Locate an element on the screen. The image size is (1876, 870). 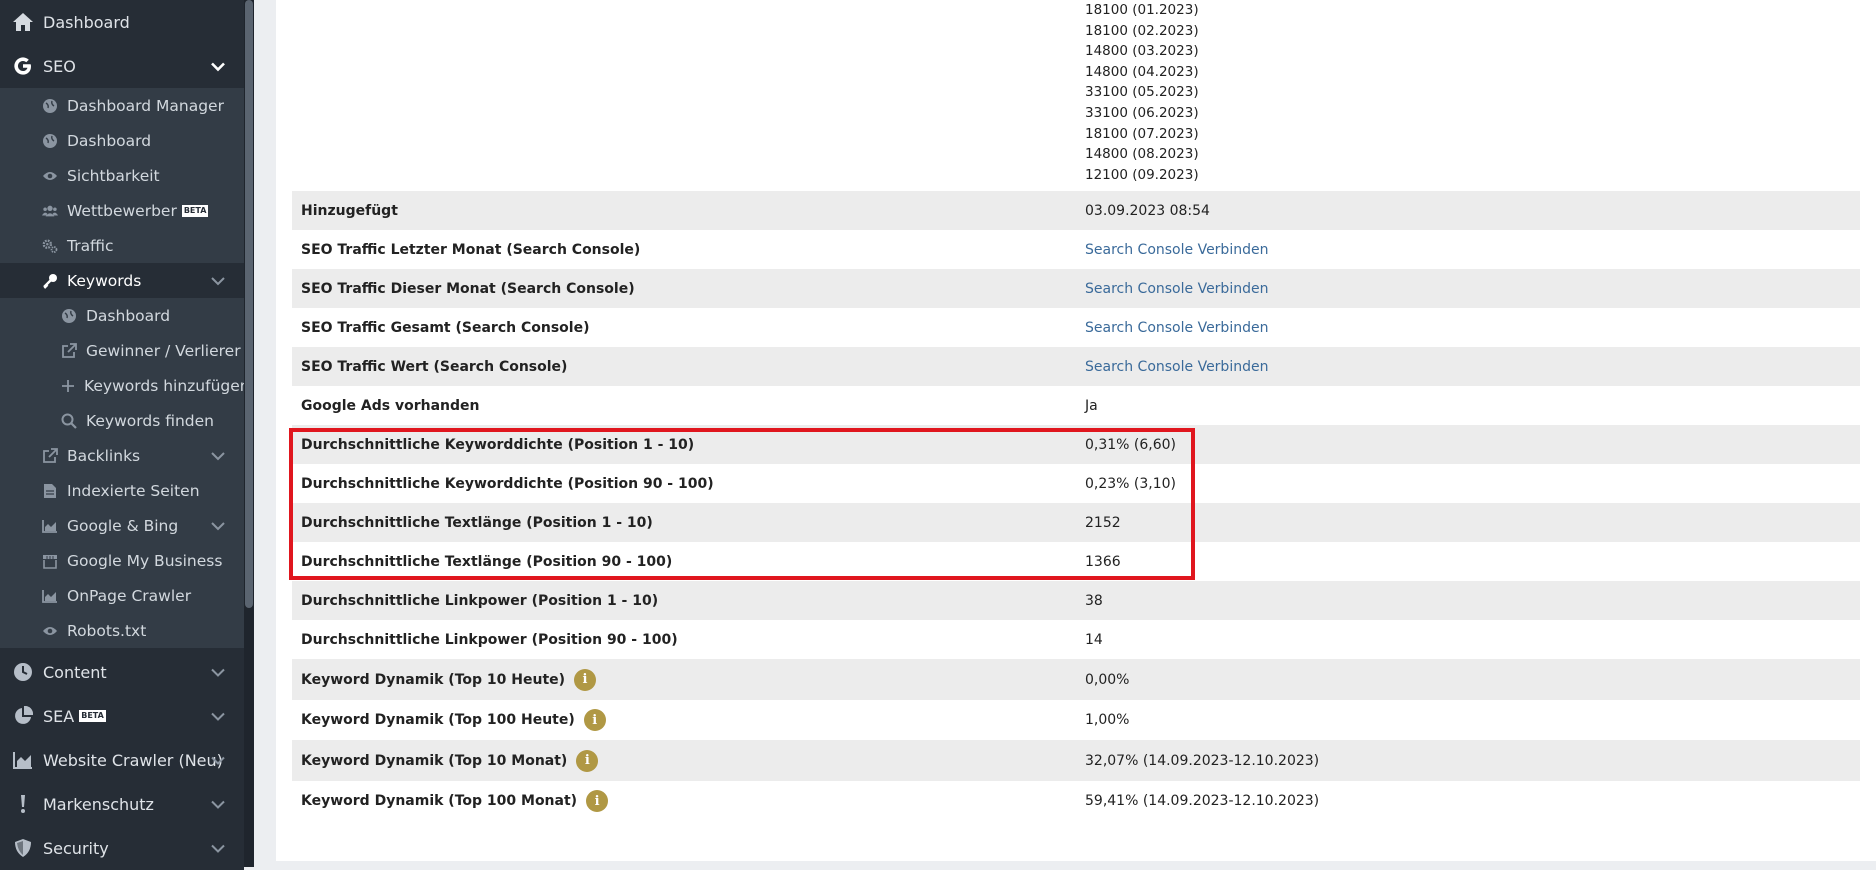
nav-backlinks-label: Backlinks is located at coordinates (104, 455).